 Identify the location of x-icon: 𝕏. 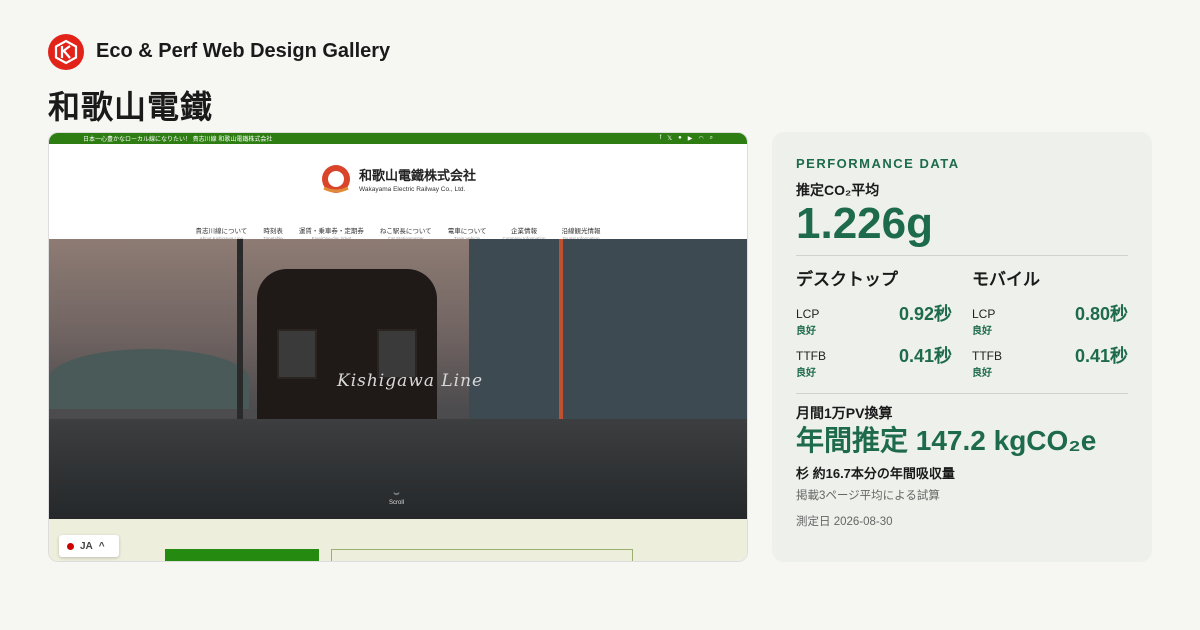
(670, 139).